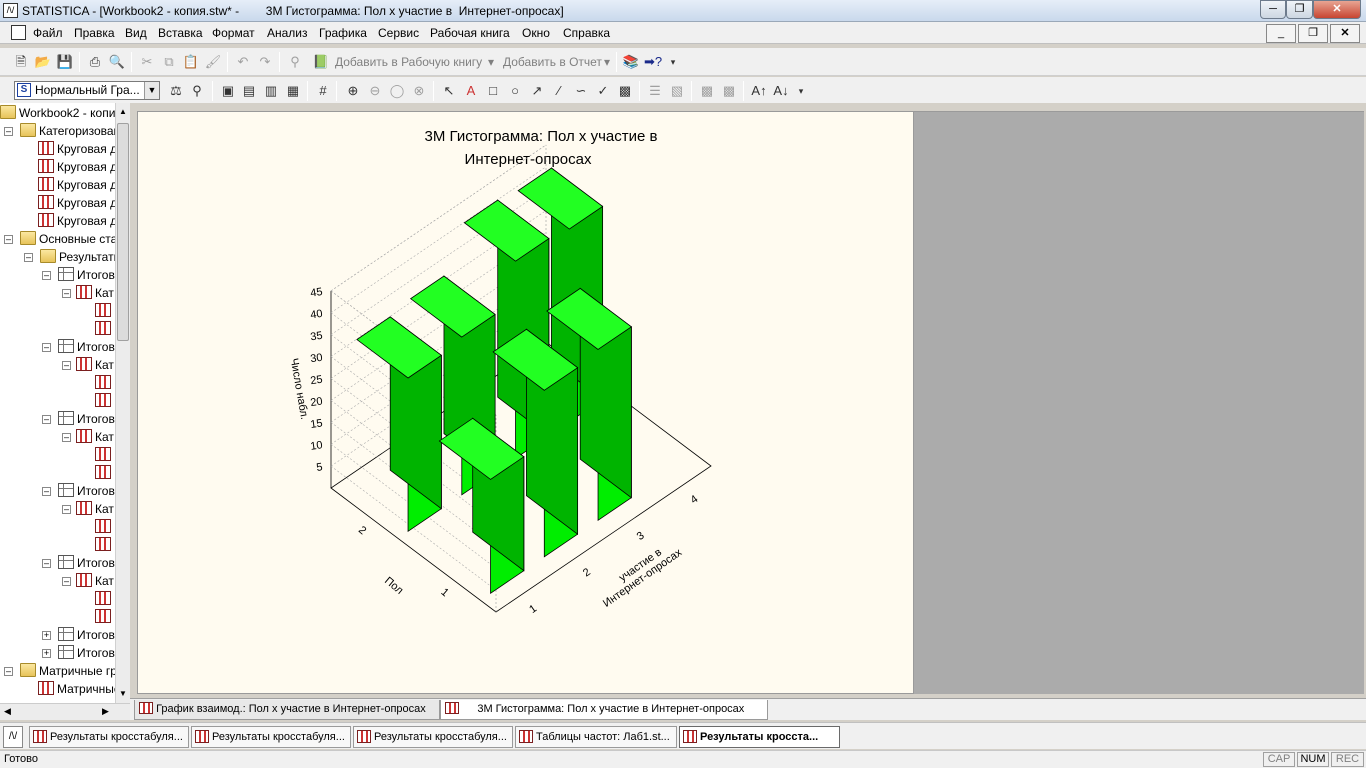 This screenshot has height=768, width=1366. What do you see at coordinates (419, 91) in the screenshot?
I see `zoom-reset-icon: ⊗` at bounding box center [419, 91].